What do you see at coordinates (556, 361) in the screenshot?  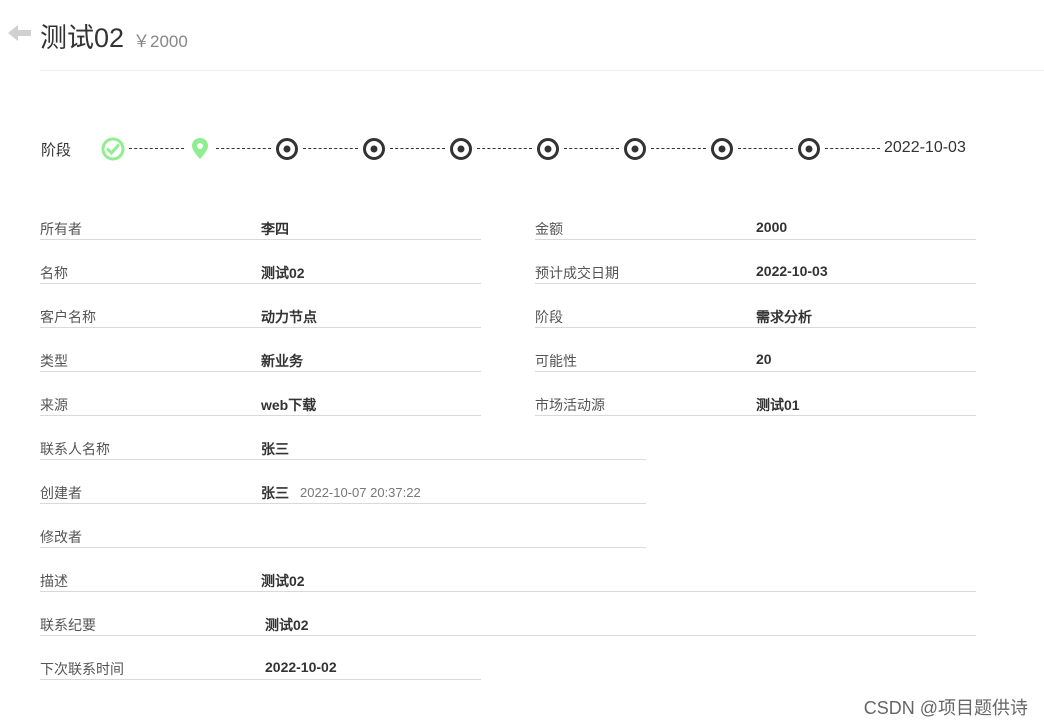 I see `field-label: 可能性` at bounding box center [556, 361].